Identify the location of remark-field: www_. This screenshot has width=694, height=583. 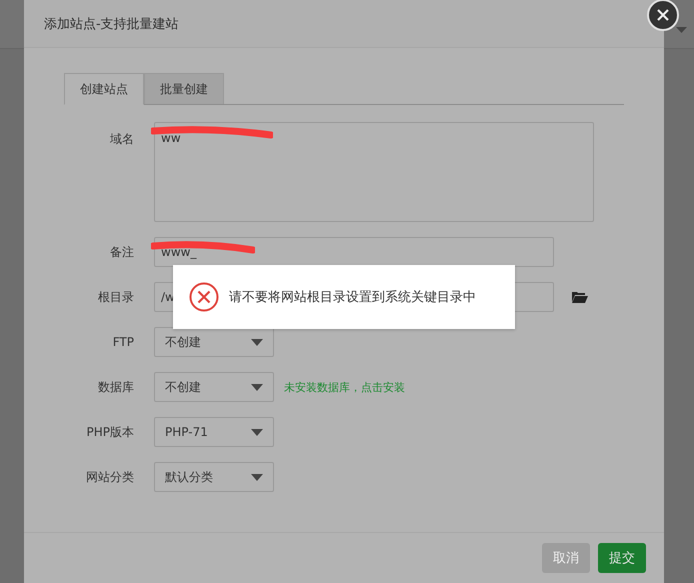
(354, 252).